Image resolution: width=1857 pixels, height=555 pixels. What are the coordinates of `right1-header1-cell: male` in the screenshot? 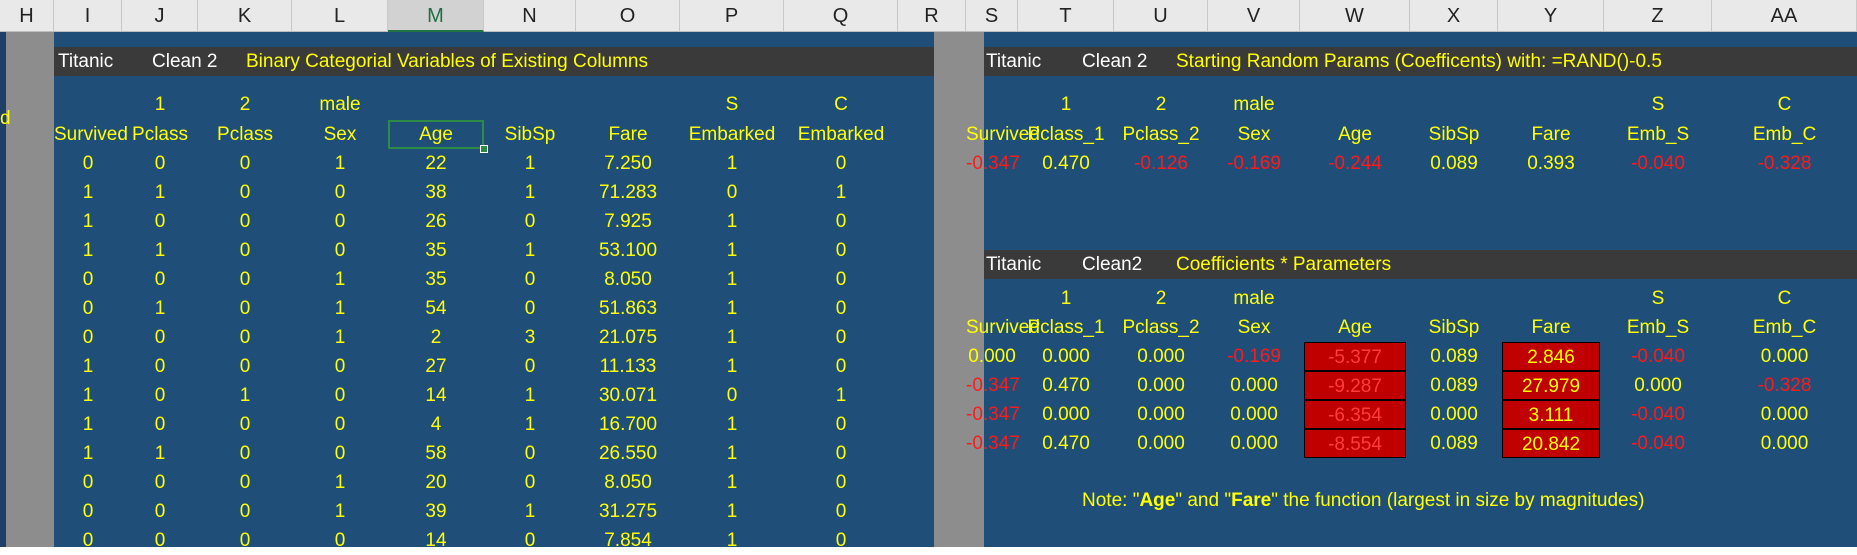 It's located at (1254, 104).